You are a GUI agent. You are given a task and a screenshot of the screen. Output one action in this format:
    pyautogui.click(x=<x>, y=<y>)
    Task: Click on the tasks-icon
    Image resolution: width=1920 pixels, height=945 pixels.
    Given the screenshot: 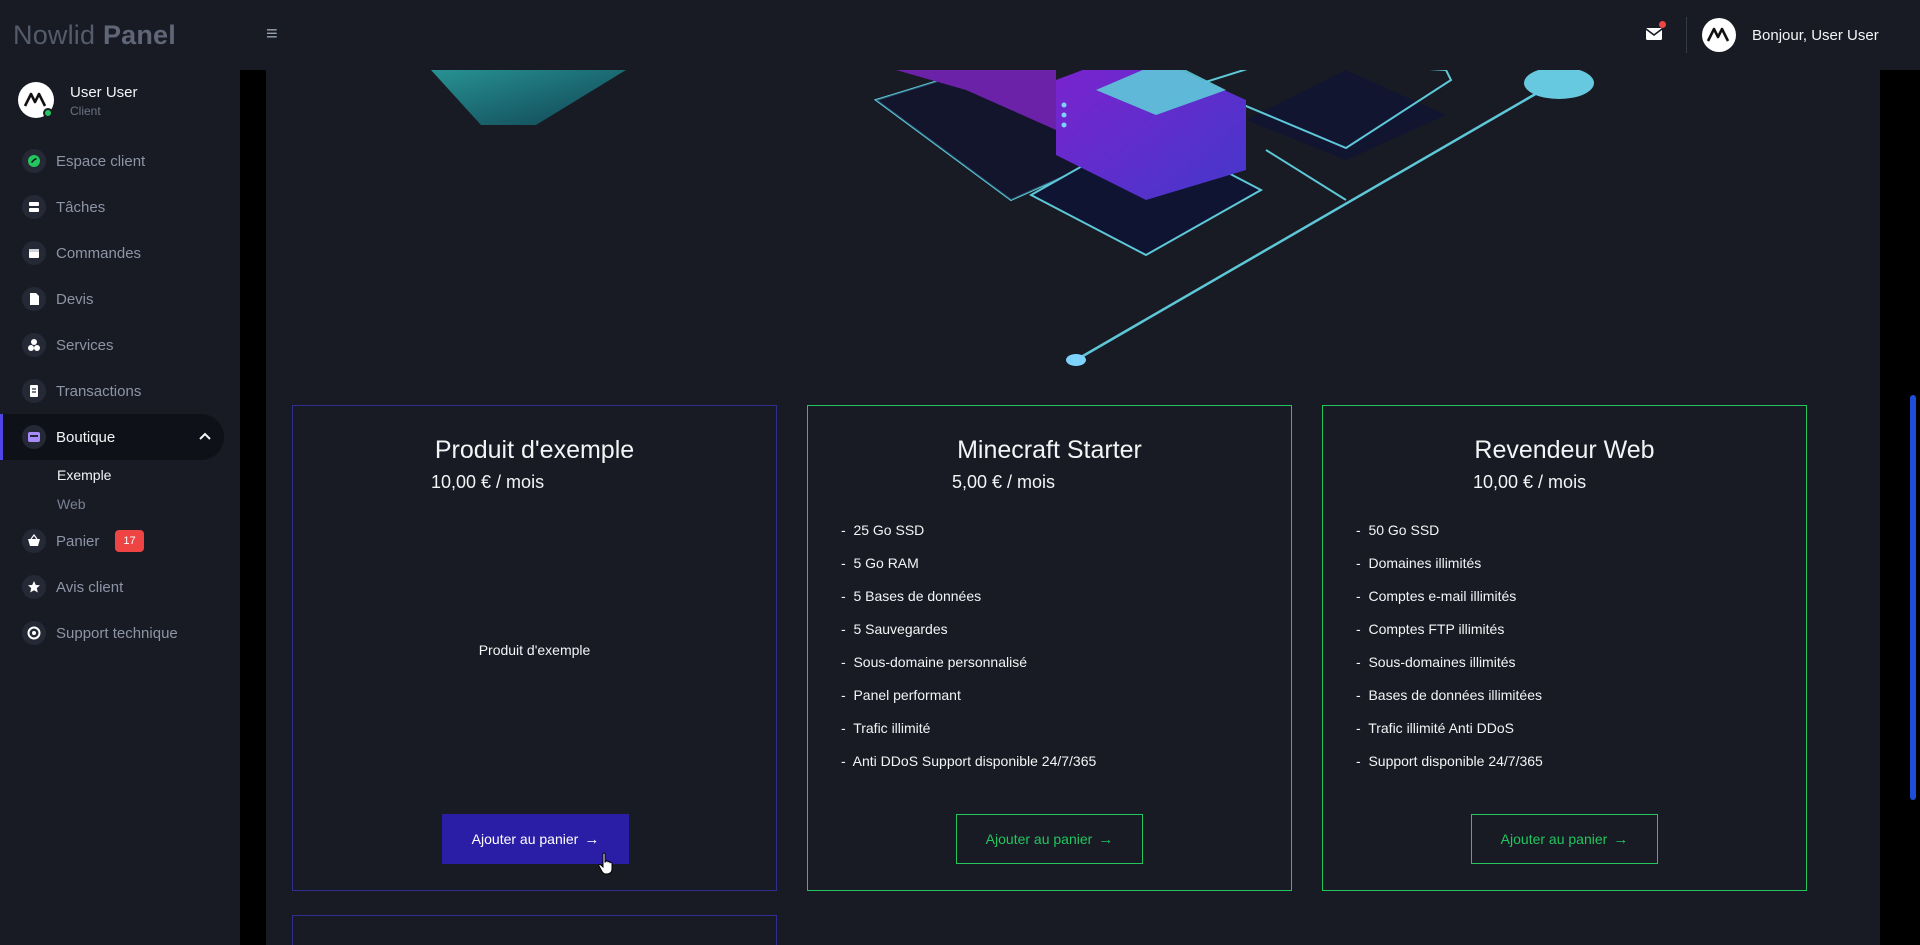 What is the action you would take?
    pyautogui.click(x=34, y=207)
    